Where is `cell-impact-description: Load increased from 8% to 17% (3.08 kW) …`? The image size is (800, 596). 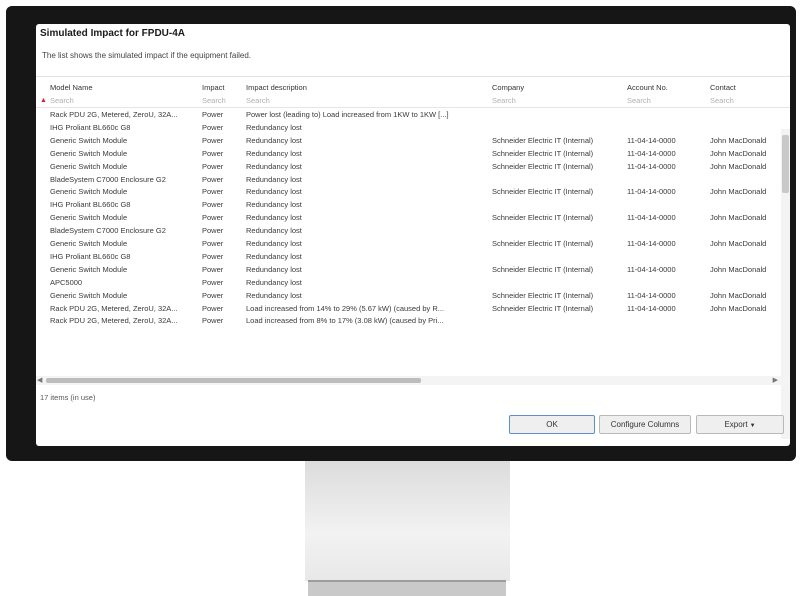
cell-impact-description: Load increased from 8% to 17% (3.08 kW) … is located at coordinates (345, 321).